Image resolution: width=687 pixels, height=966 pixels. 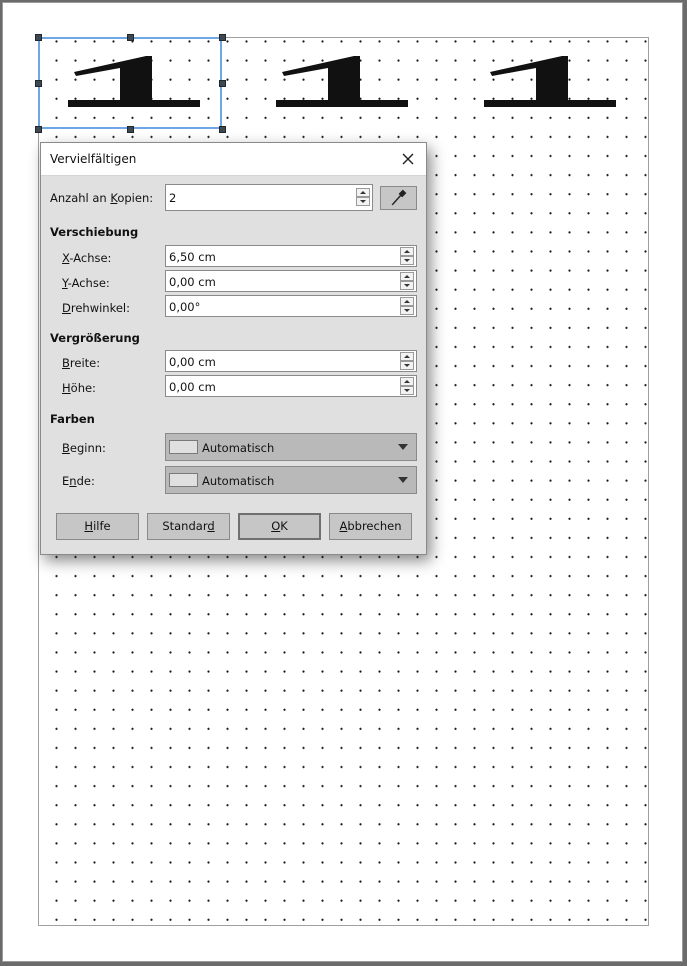 What do you see at coordinates (291, 480) in the screenshot?
I see `end-color-dropdown: Automatisch` at bounding box center [291, 480].